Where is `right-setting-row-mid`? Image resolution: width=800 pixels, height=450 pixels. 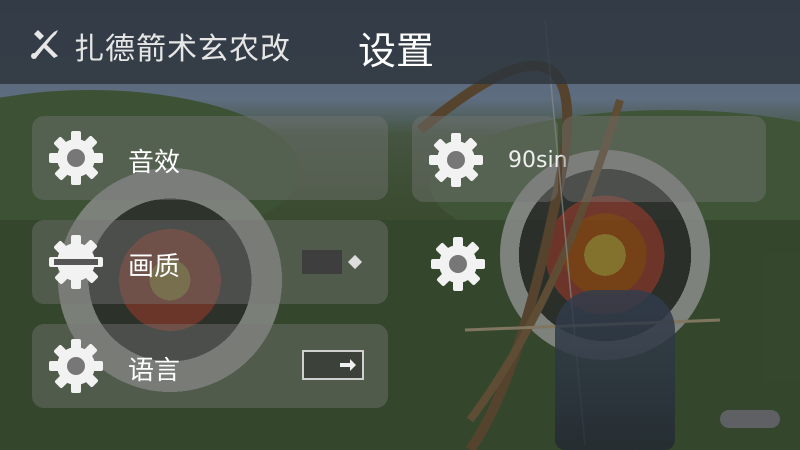 right-setting-row-mid is located at coordinates (485, 265).